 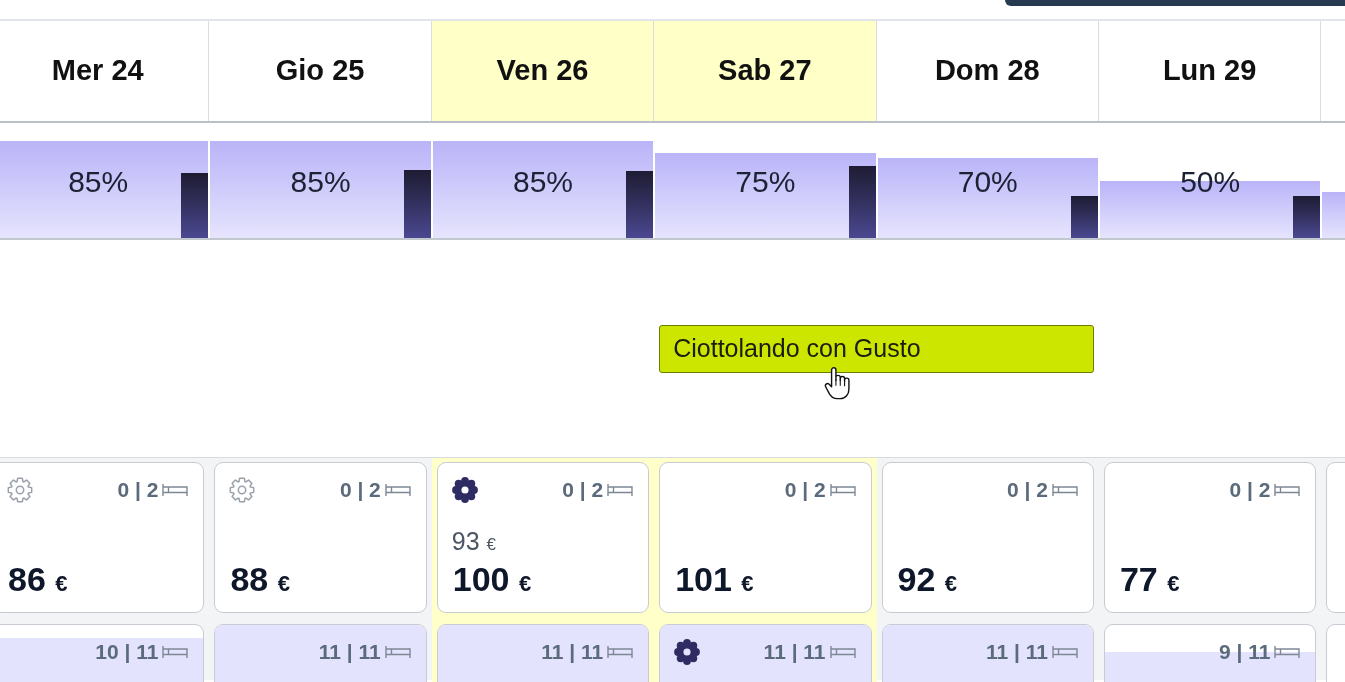 I want to click on rate-card: 0 | 2 86 €, so click(x=102, y=537).